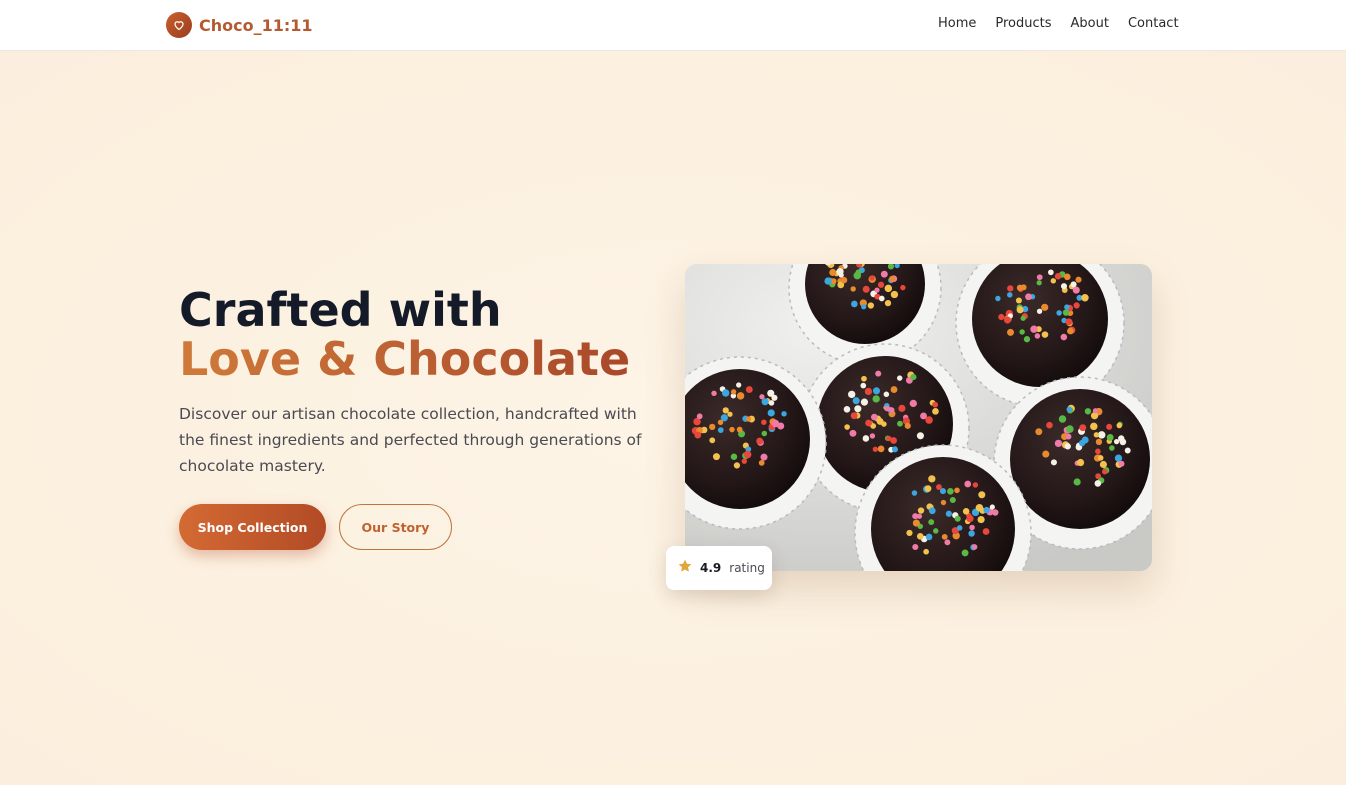 Image resolution: width=1346 pixels, height=785 pixels. Describe the element at coordinates (252, 527) in the screenshot. I see `shop-collection-button: Shop Collection` at that location.